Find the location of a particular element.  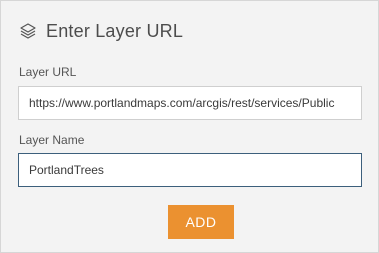

layer-url-input is located at coordinates (190, 103).